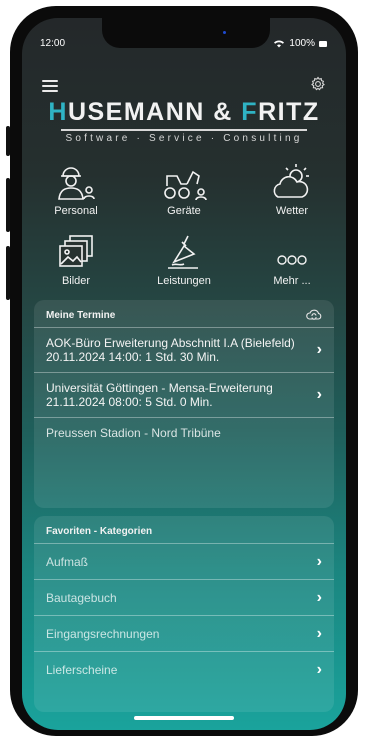  I want to click on status-indicators: 100%, so click(300, 43).